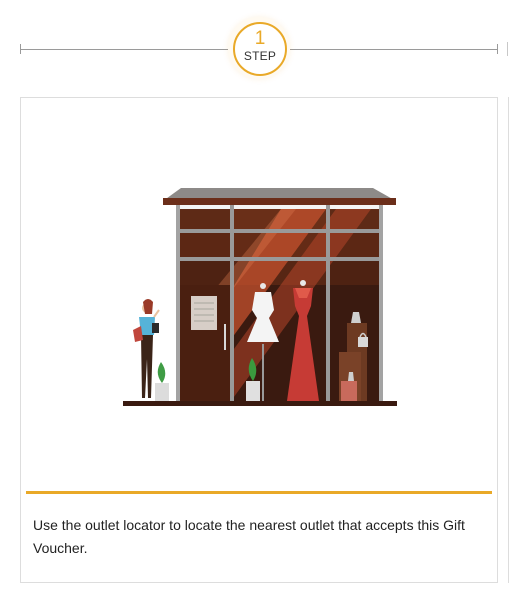 This screenshot has height=602, width=510. I want to click on line-end-tick-left, so click(20, 49).